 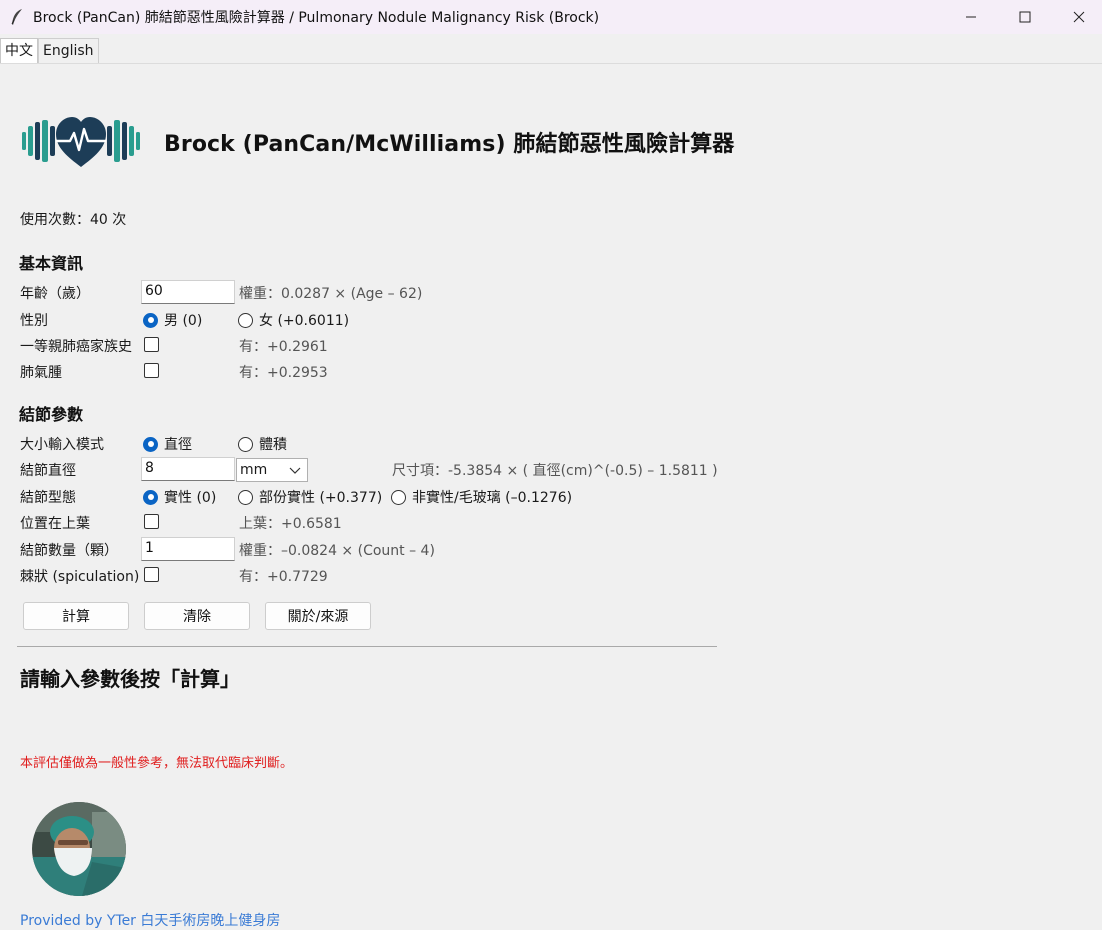 What do you see at coordinates (283, 577) in the screenshot?
I see `spiculation-hint: 有：+0.7729` at bounding box center [283, 577].